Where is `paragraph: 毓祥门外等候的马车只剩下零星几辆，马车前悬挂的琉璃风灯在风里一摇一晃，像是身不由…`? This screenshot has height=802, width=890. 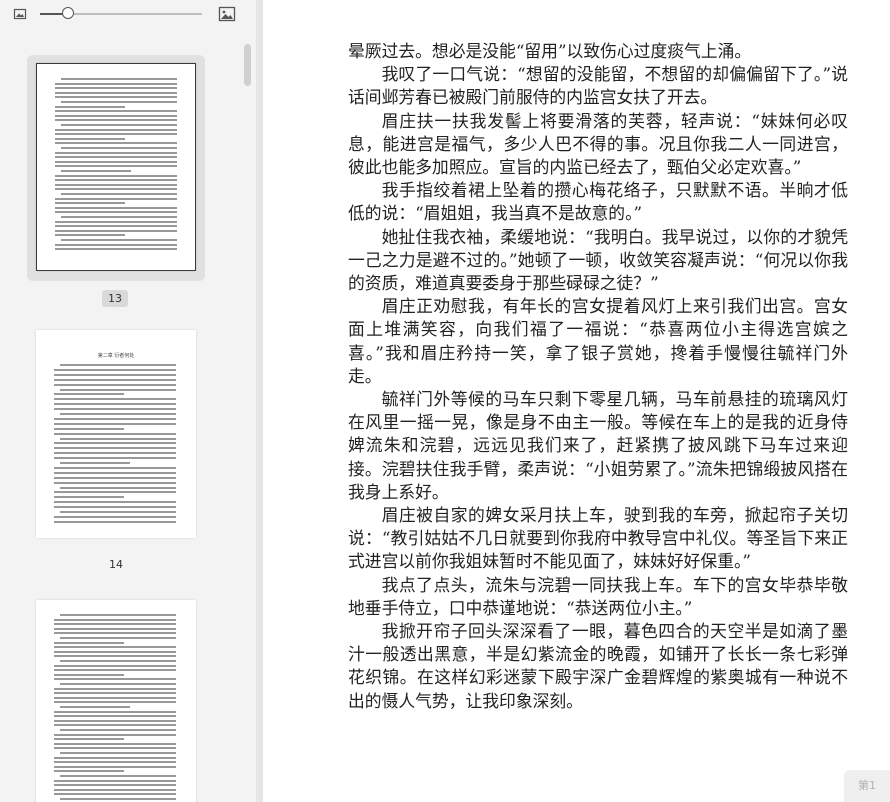
paragraph: 毓祥门外等候的马车只剩下零星几辆，马车前悬挂的琉璃风灯在风里一摇一晃，像是身不由… is located at coordinates (598, 445).